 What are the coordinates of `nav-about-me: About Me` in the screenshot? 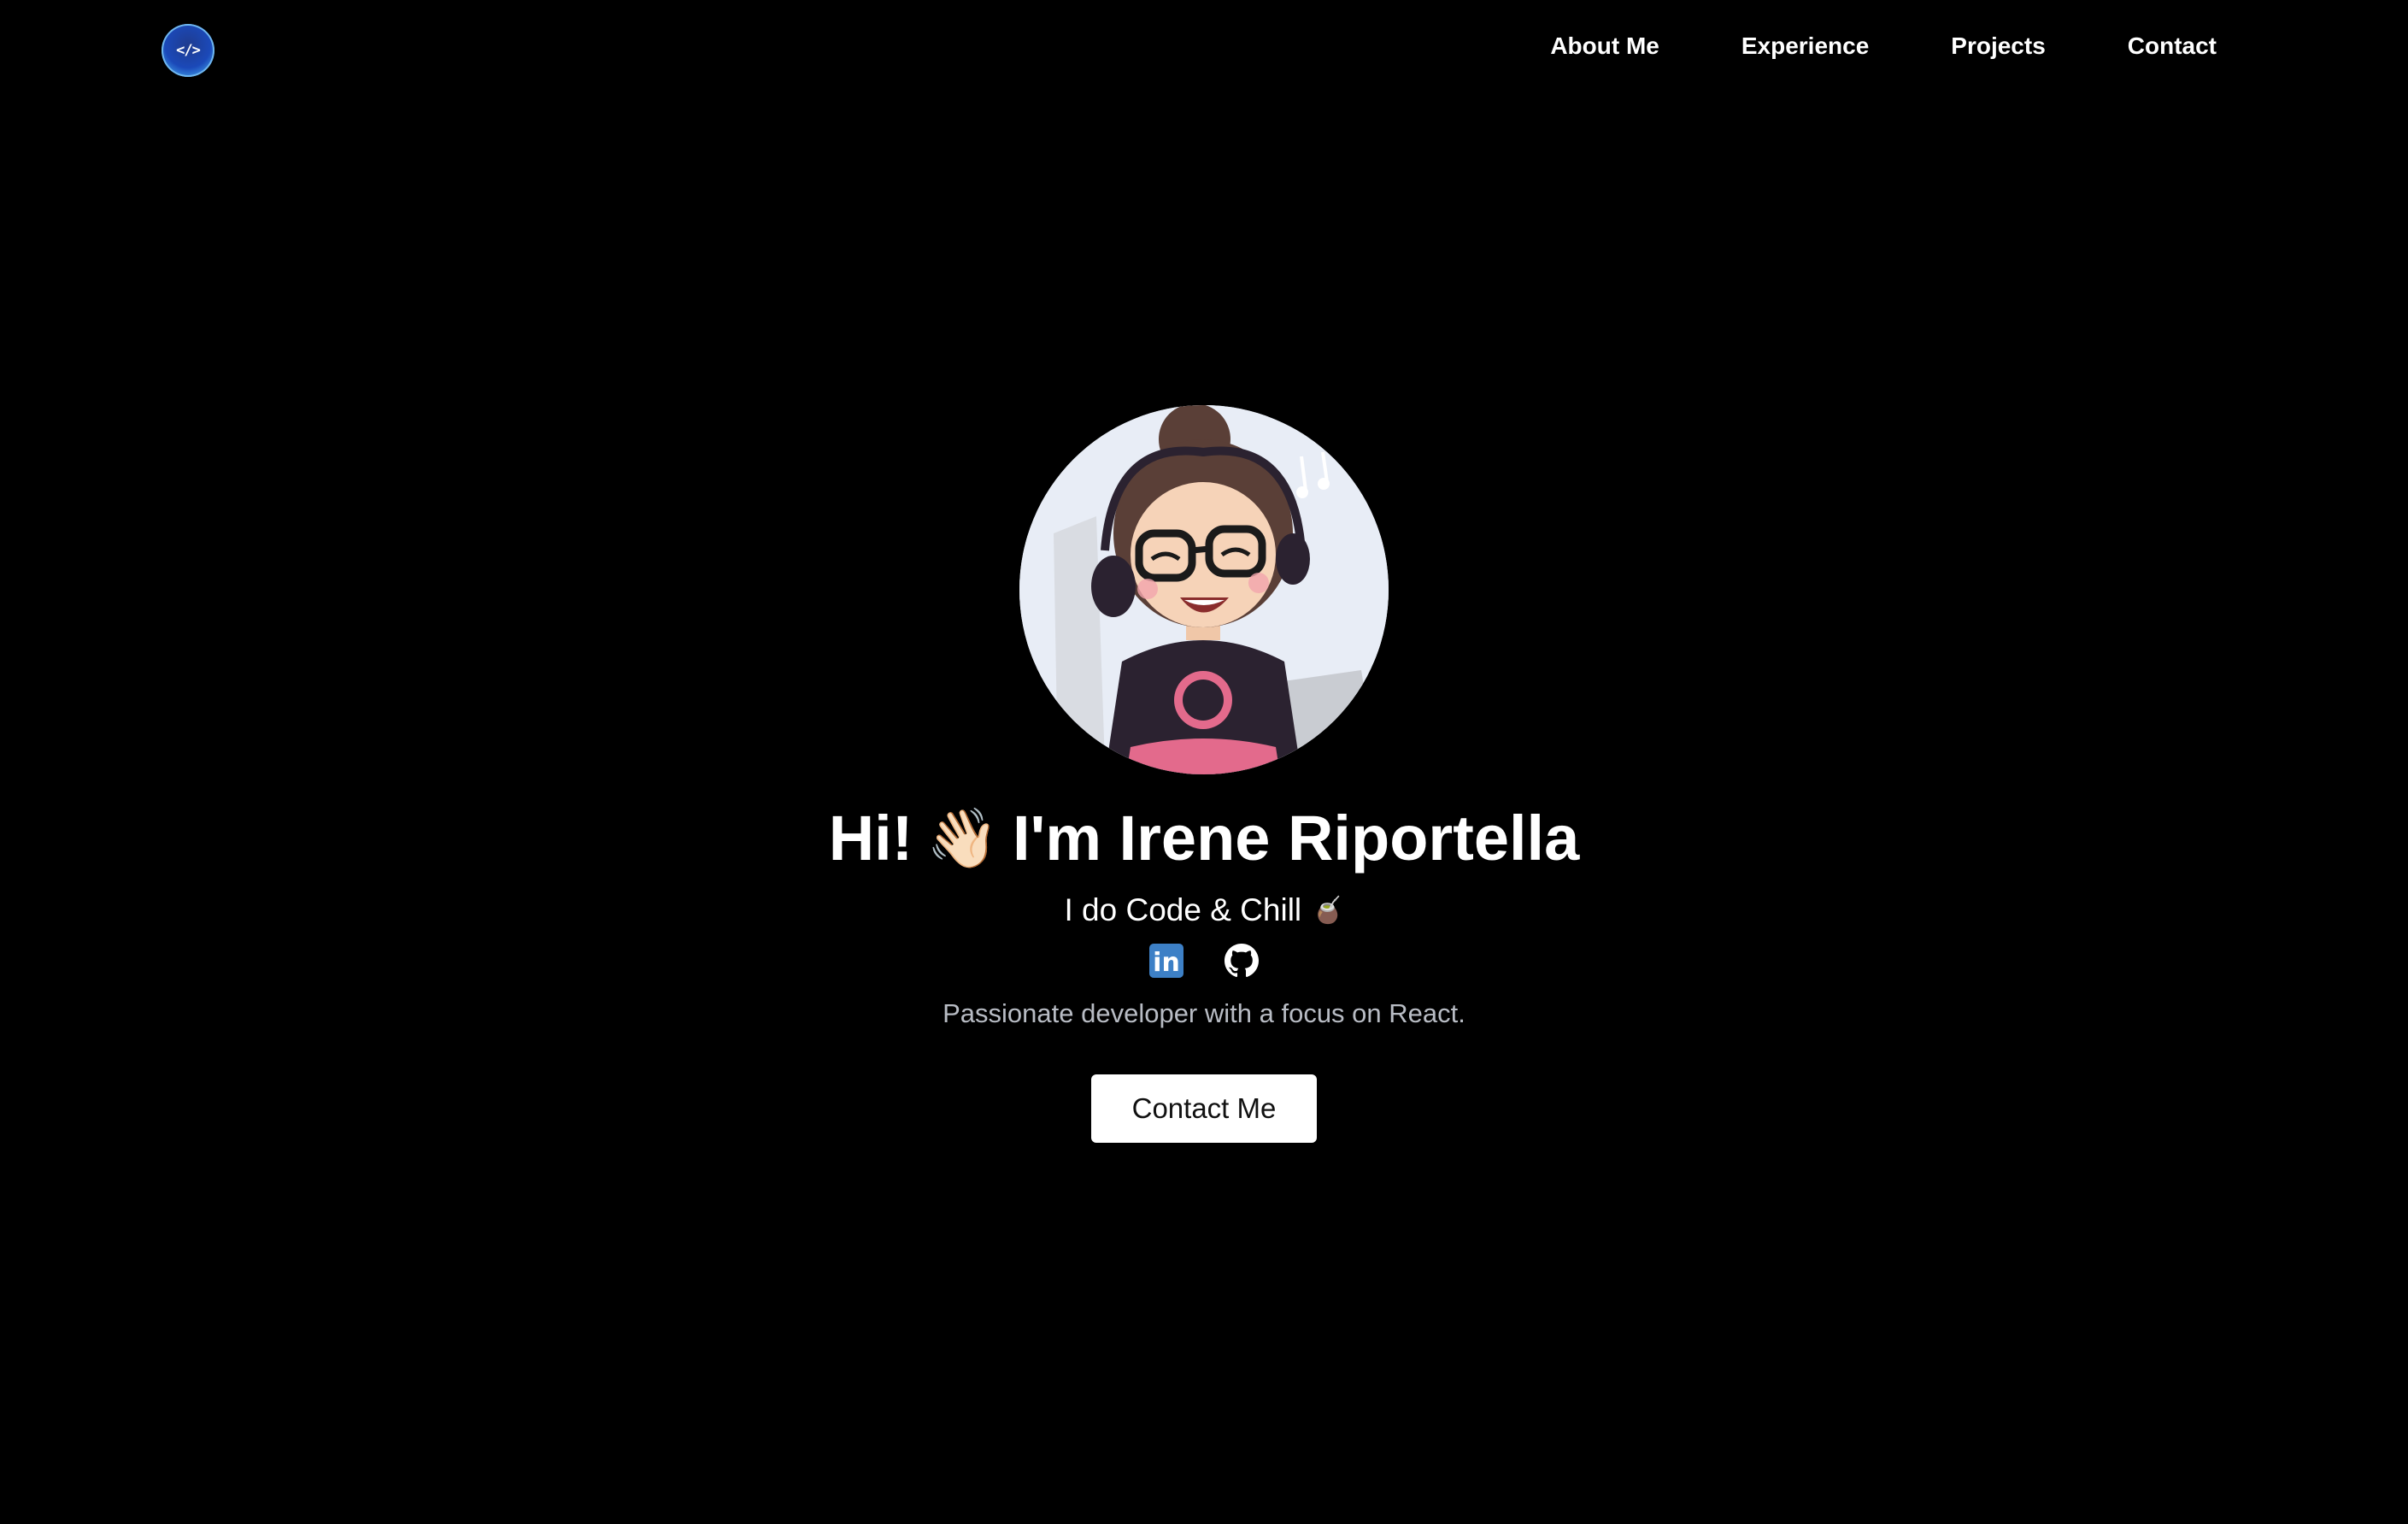 It's located at (1604, 46).